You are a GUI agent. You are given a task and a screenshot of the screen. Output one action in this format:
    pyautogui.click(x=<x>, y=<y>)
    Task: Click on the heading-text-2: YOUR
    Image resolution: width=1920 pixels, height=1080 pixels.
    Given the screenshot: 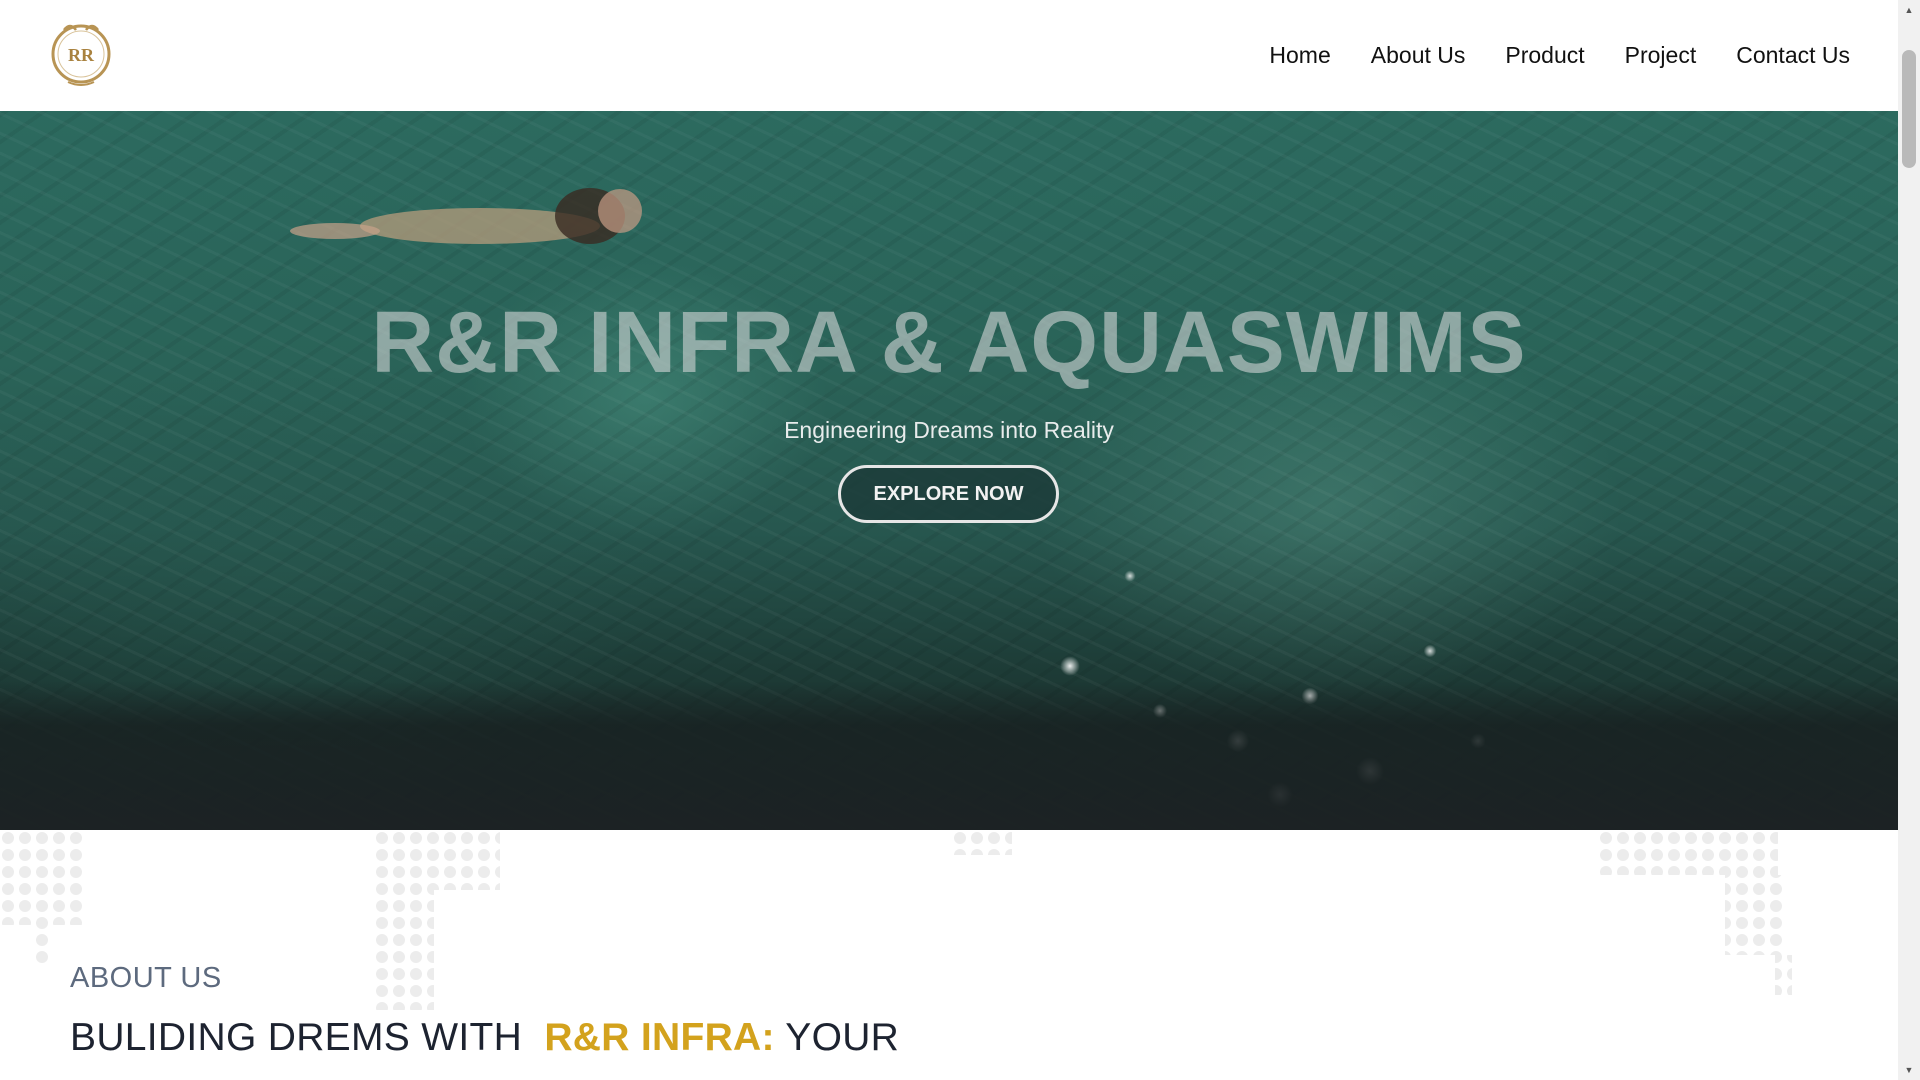 What is the action you would take?
    pyautogui.click(x=842, y=1037)
    